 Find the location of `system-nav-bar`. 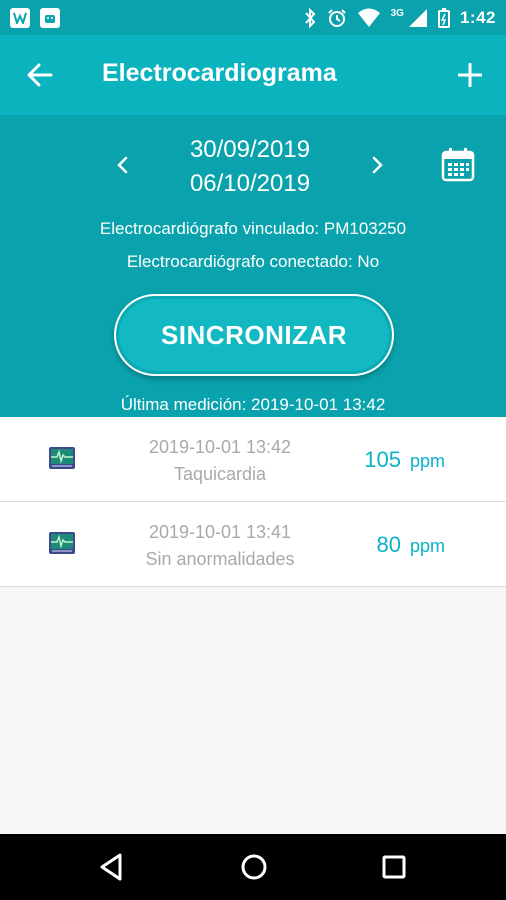

system-nav-bar is located at coordinates (253, 867).